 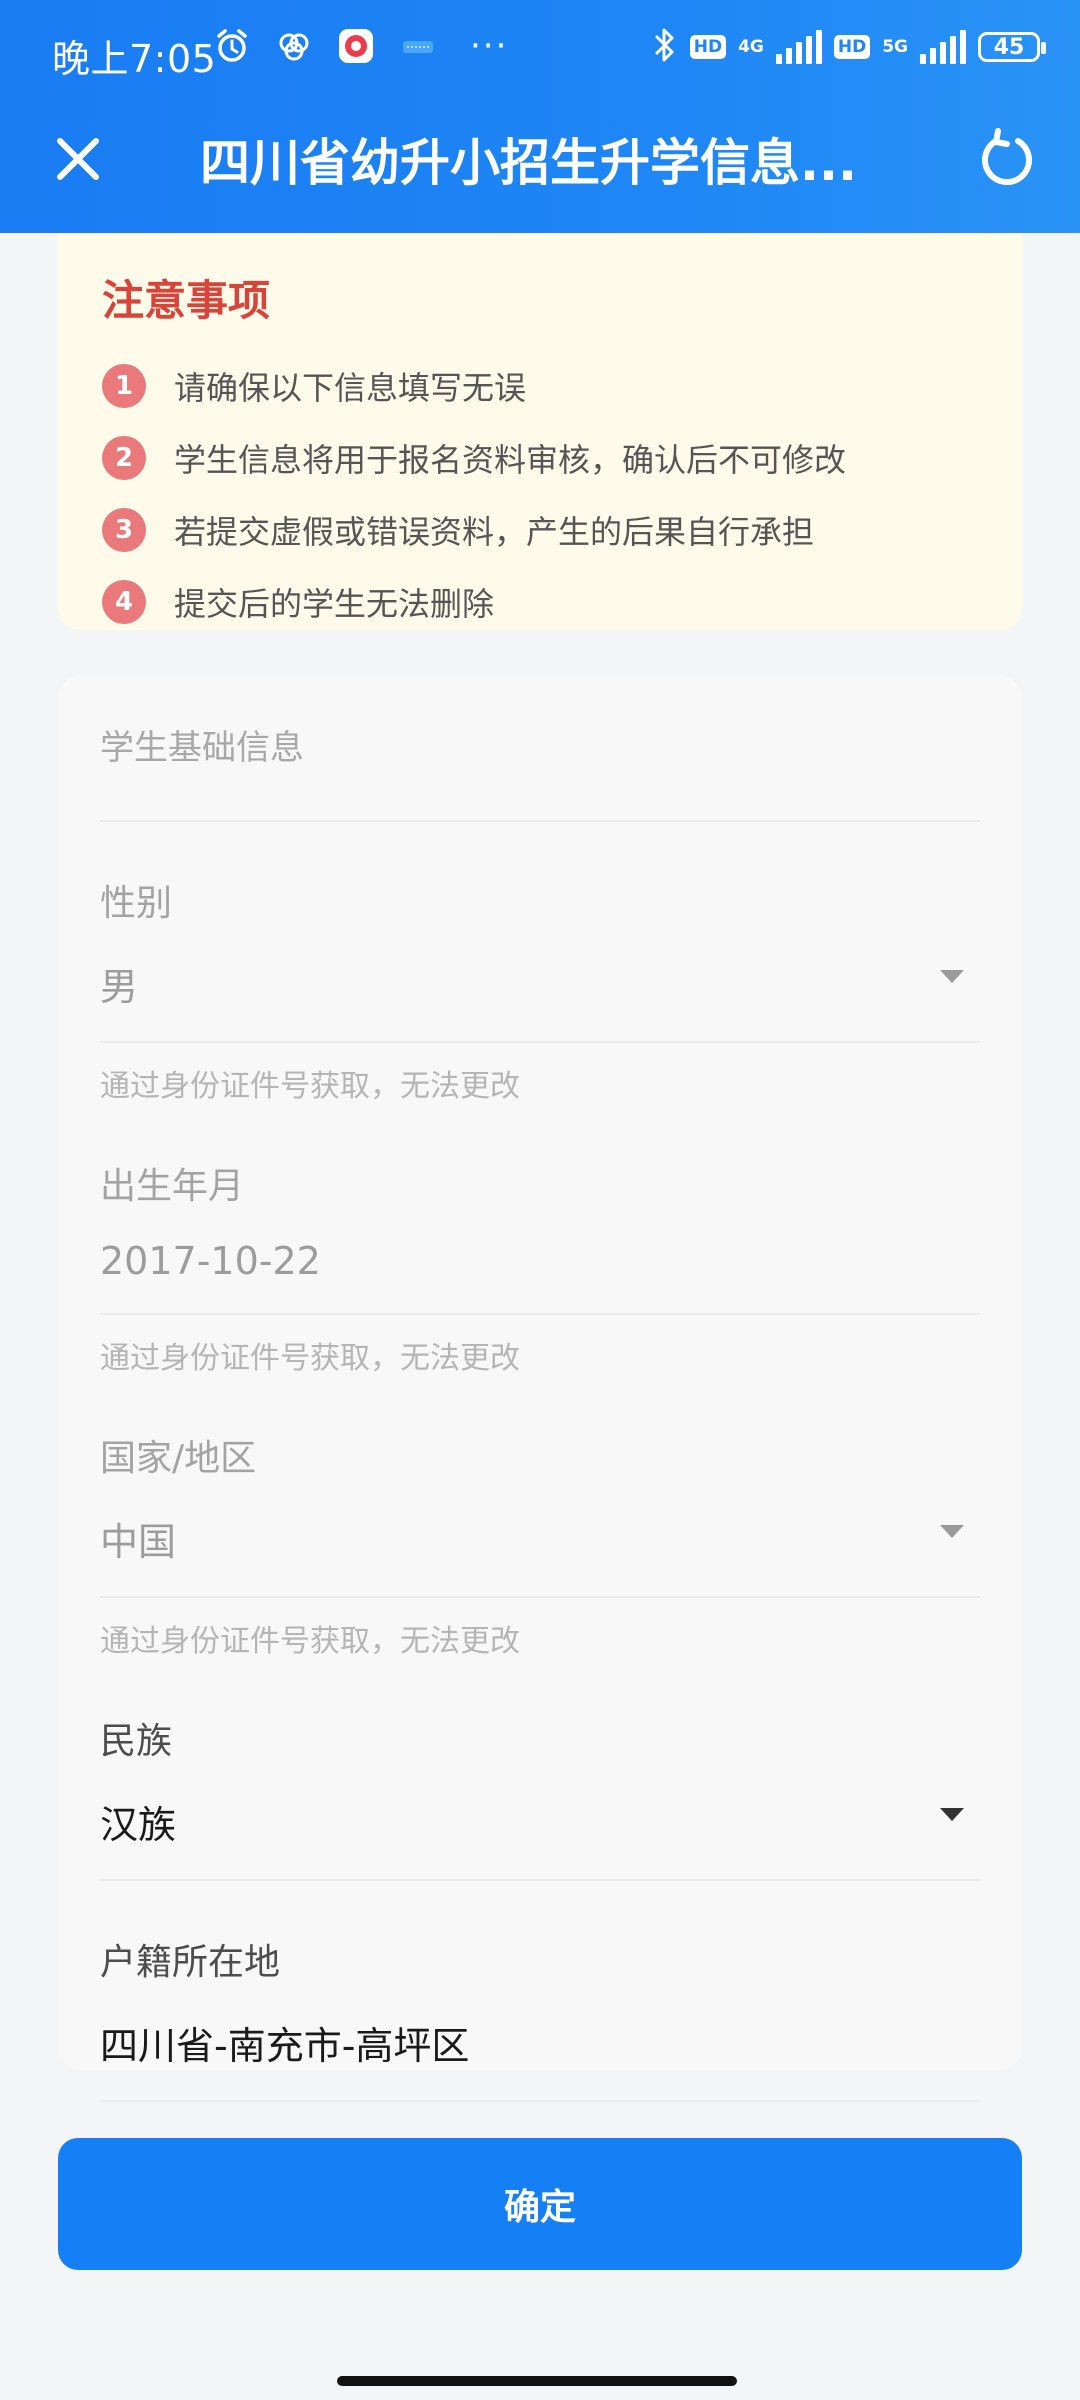 I want to click on household-value: 四川省-南充市-高坪区, so click(x=285, y=2046).